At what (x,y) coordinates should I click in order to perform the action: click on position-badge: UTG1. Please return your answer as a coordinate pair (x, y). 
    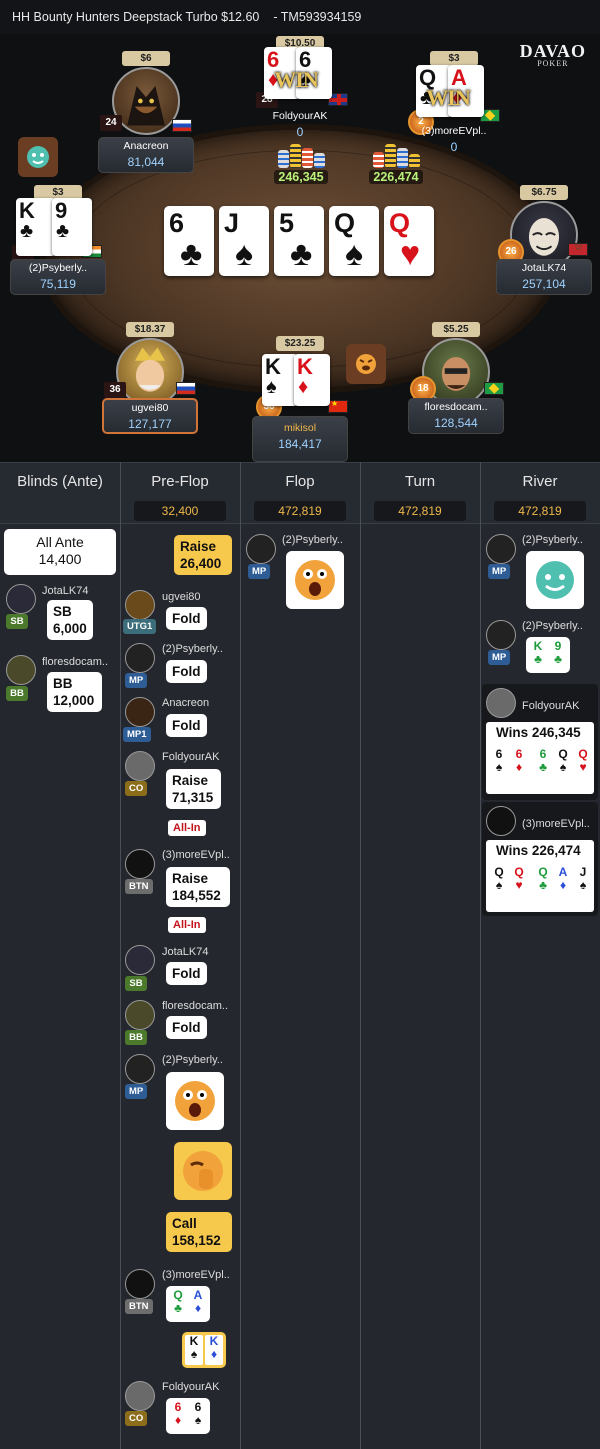
    Looking at the image, I should click on (140, 626).